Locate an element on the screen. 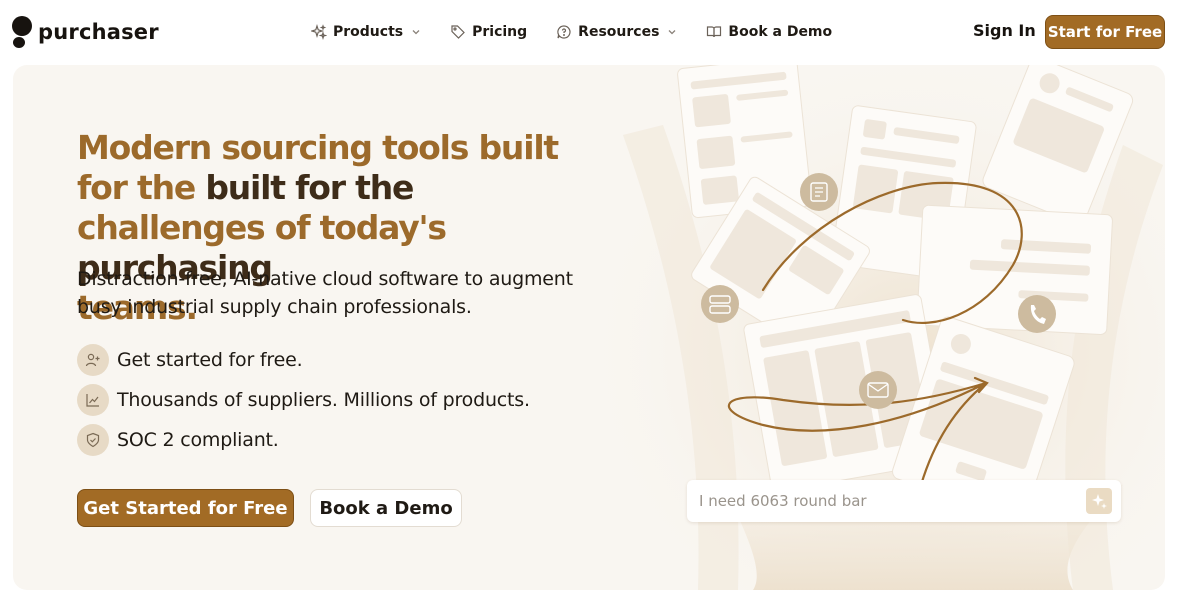  nav-book-demo: Book a Demo is located at coordinates (769, 32).